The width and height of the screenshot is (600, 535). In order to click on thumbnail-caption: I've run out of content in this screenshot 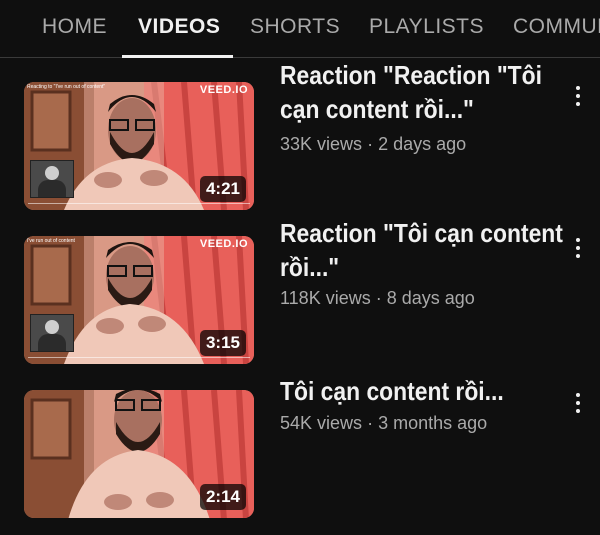, I will do `click(51, 241)`.